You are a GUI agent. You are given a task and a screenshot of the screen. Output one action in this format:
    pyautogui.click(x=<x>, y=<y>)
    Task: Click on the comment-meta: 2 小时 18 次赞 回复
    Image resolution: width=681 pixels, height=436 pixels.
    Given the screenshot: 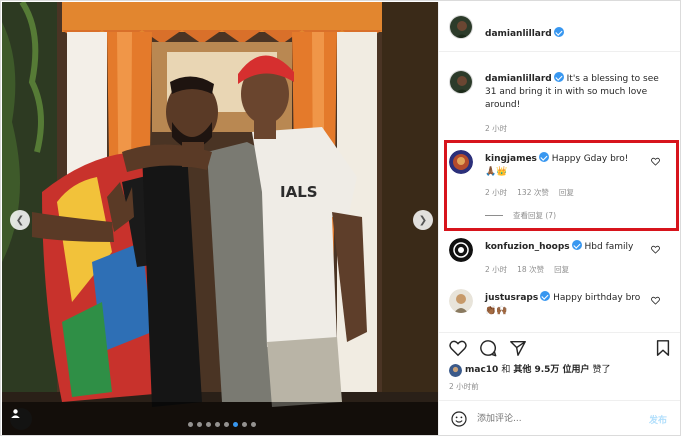 What is the action you would take?
    pyautogui.click(x=527, y=269)
    